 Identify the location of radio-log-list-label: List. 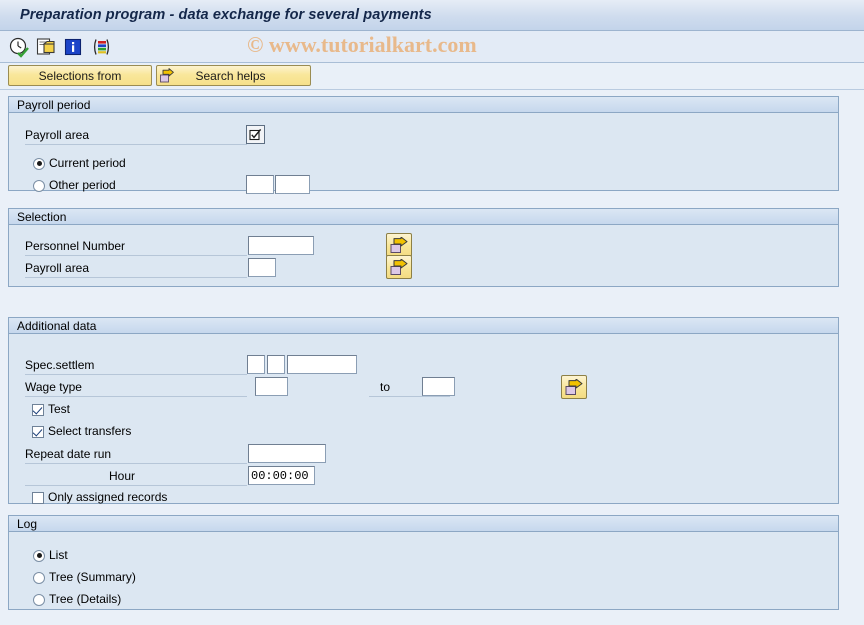
(58, 555).